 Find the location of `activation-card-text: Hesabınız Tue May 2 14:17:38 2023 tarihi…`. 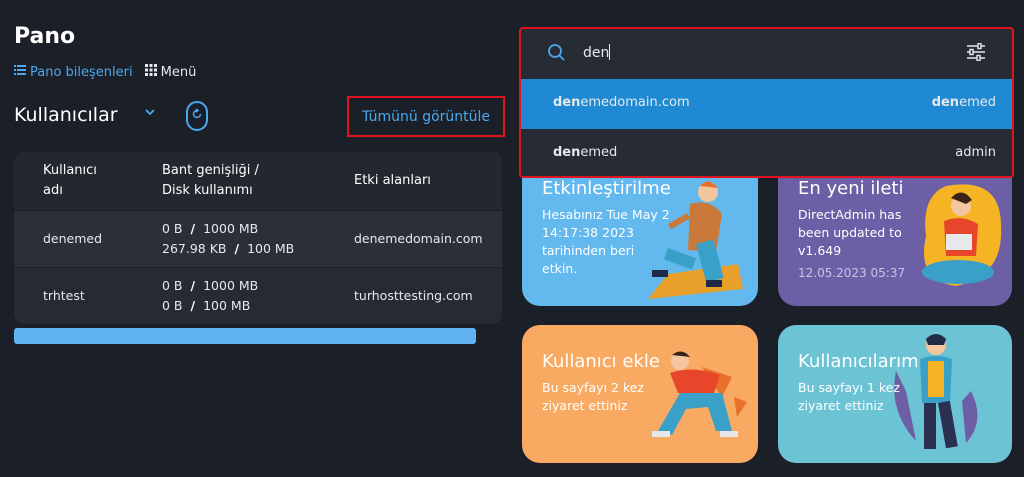

activation-card-text: Hesabınız Tue May 2 14:17:38 2023 tarihi… is located at coordinates (606, 241).